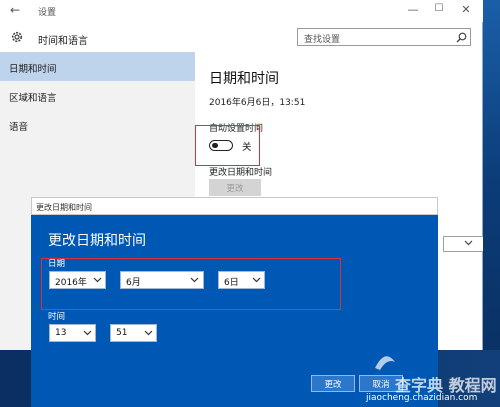  I want to click on hour-select: 13, so click(72, 333).